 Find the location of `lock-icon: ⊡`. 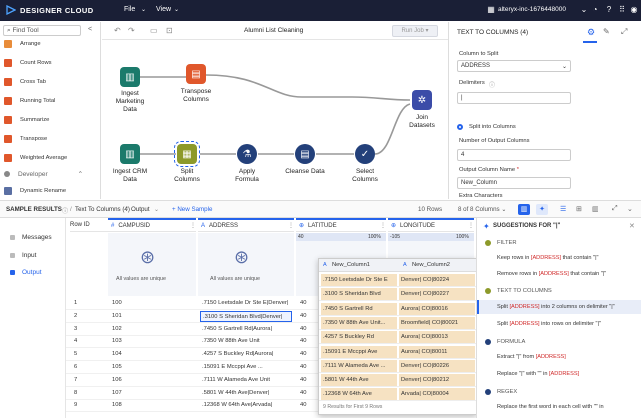

lock-icon: ⊡ is located at coordinates (169, 30).